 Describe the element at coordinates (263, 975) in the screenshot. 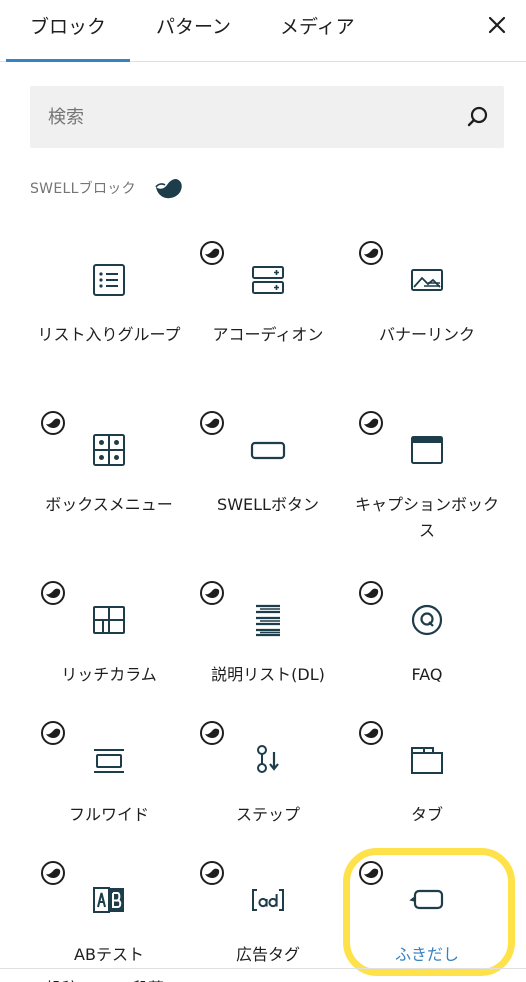

I see `next-section-peek: 投稿 段落` at that location.